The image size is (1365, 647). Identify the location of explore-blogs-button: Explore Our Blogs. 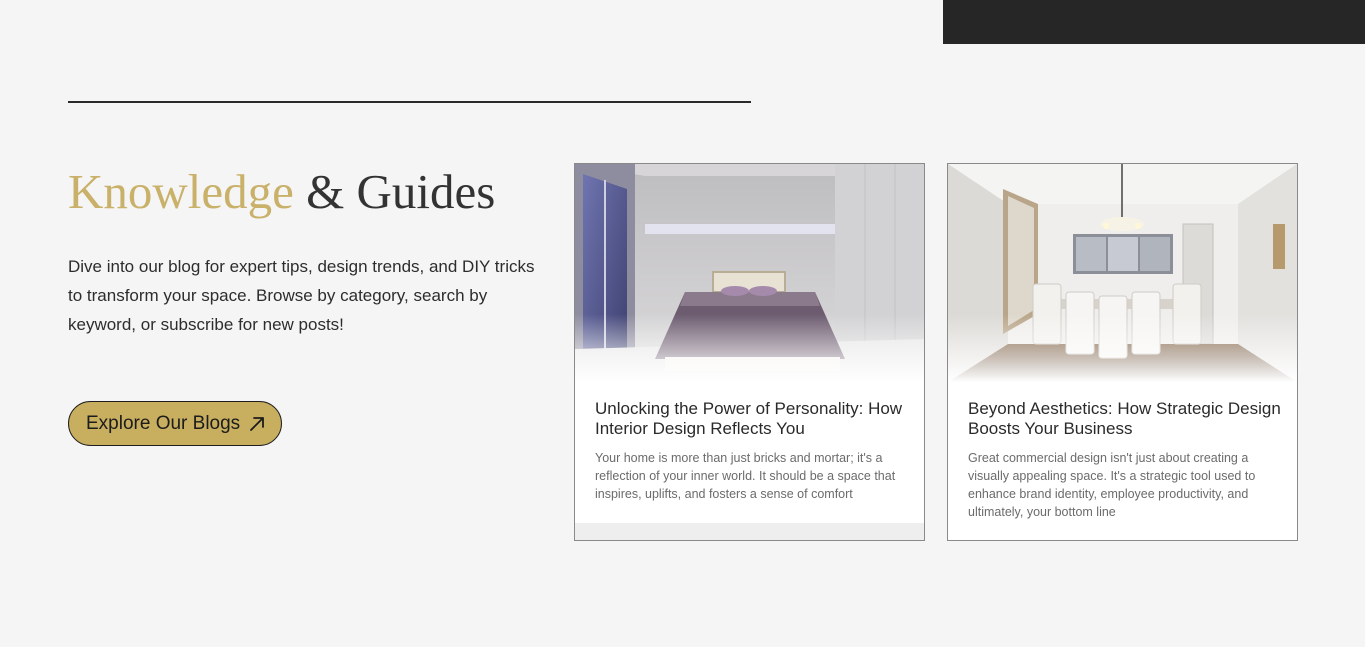
(175, 423).